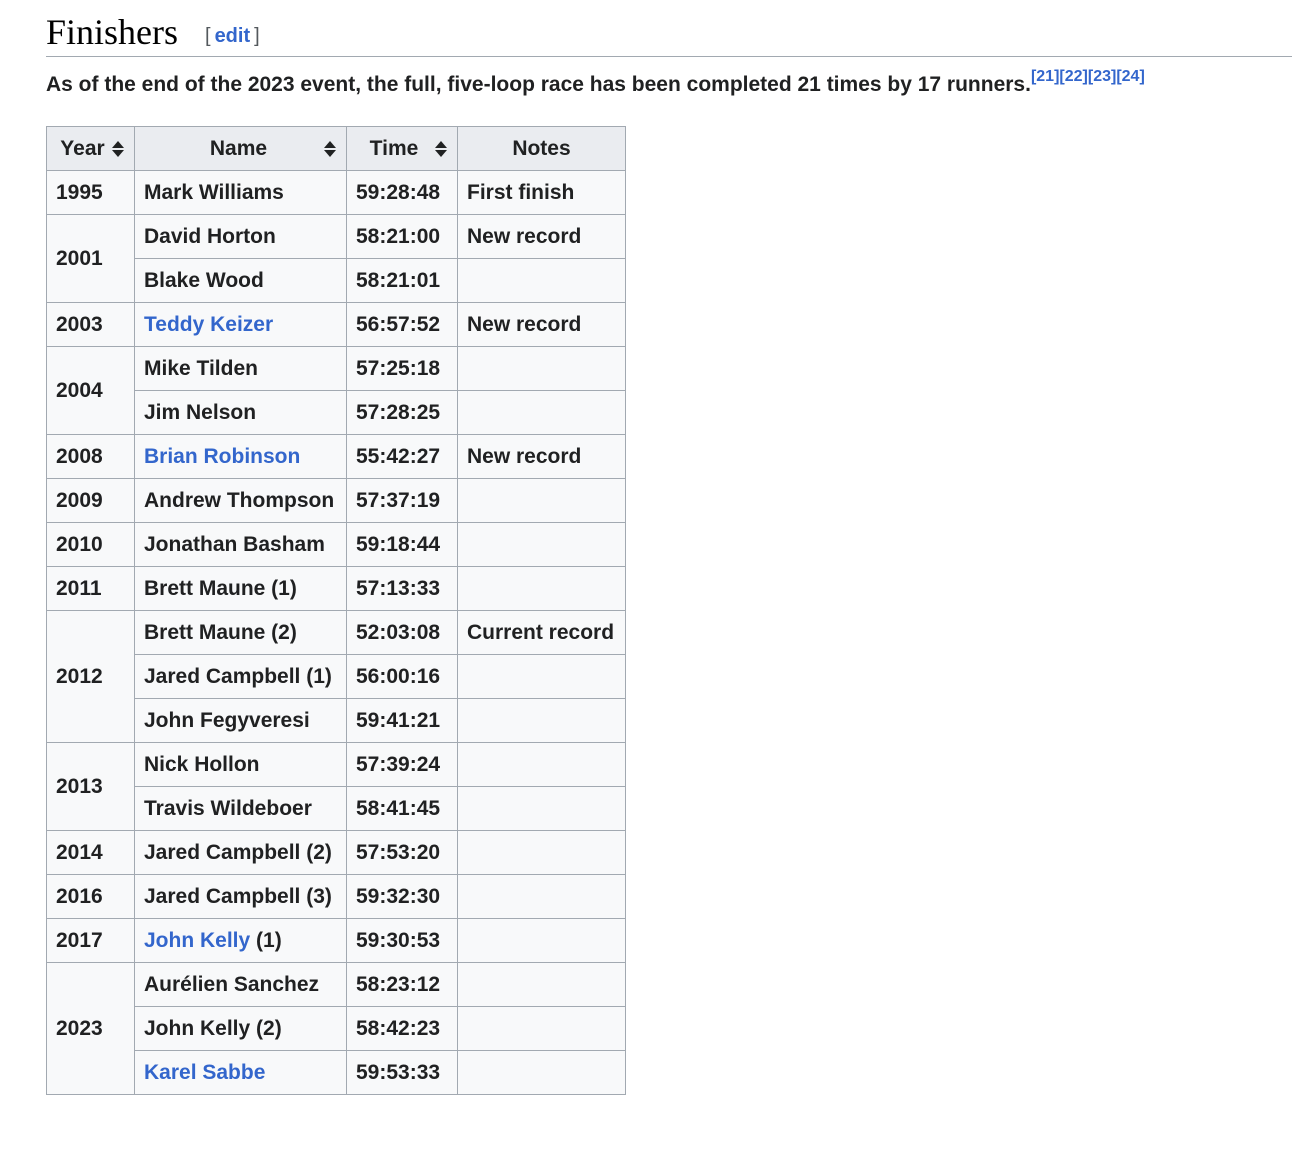  Describe the element at coordinates (208, 36) in the screenshot. I see `edit-bracket-open: [` at that location.